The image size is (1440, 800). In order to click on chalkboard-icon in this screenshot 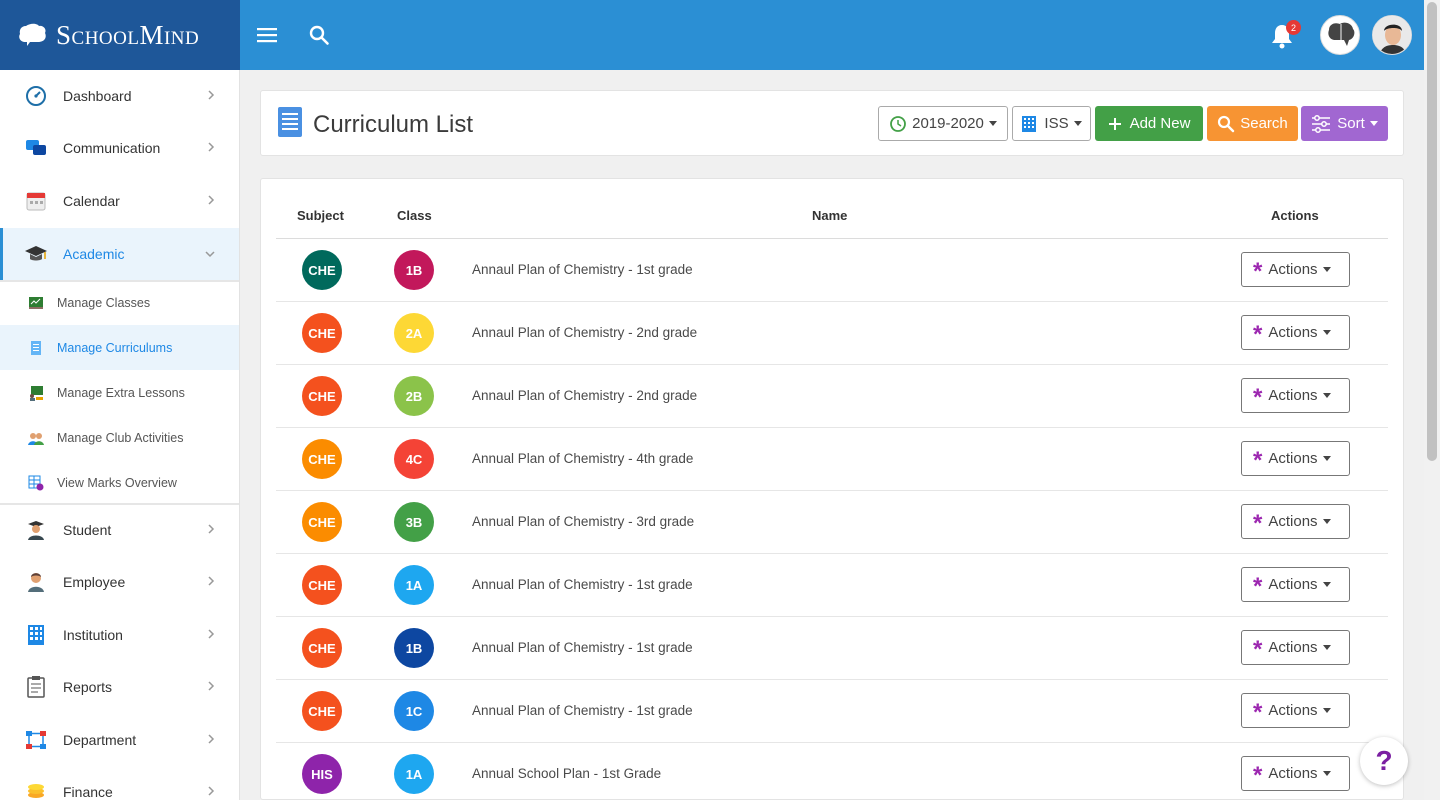, I will do `click(36, 302)`.